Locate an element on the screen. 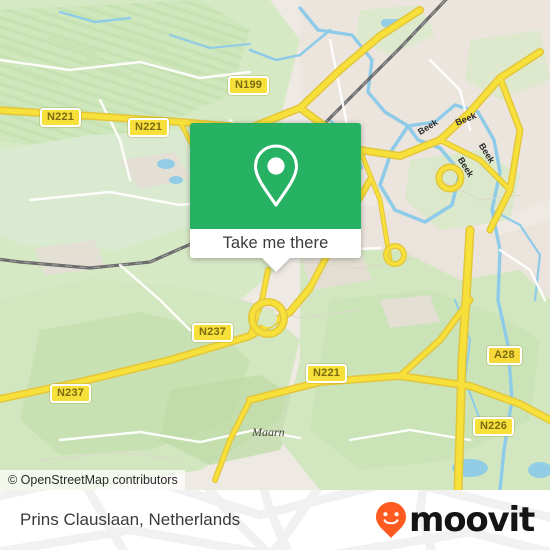  road-shield: N199 is located at coordinates (249, 85).